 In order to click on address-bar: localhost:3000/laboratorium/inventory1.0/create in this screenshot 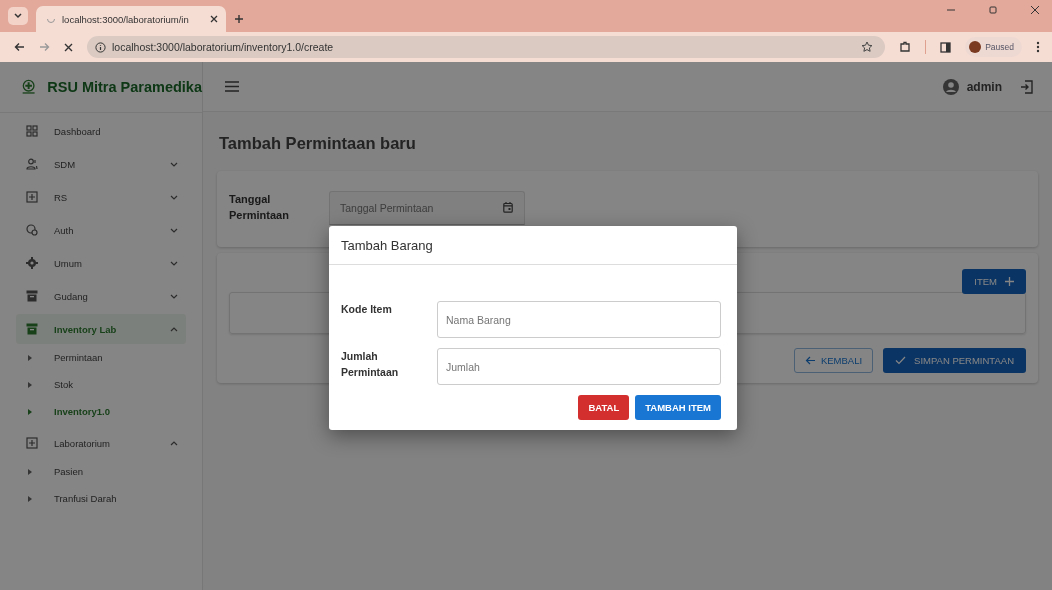, I will do `click(486, 47)`.